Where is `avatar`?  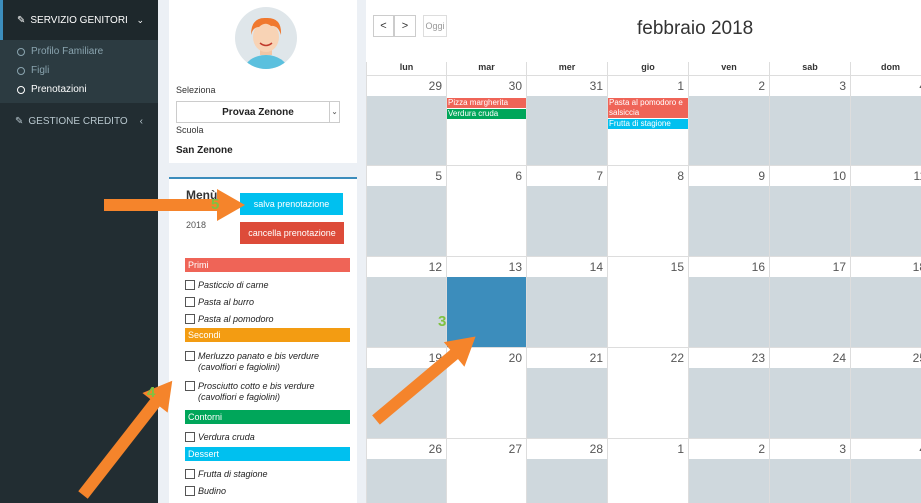 avatar is located at coordinates (266, 38).